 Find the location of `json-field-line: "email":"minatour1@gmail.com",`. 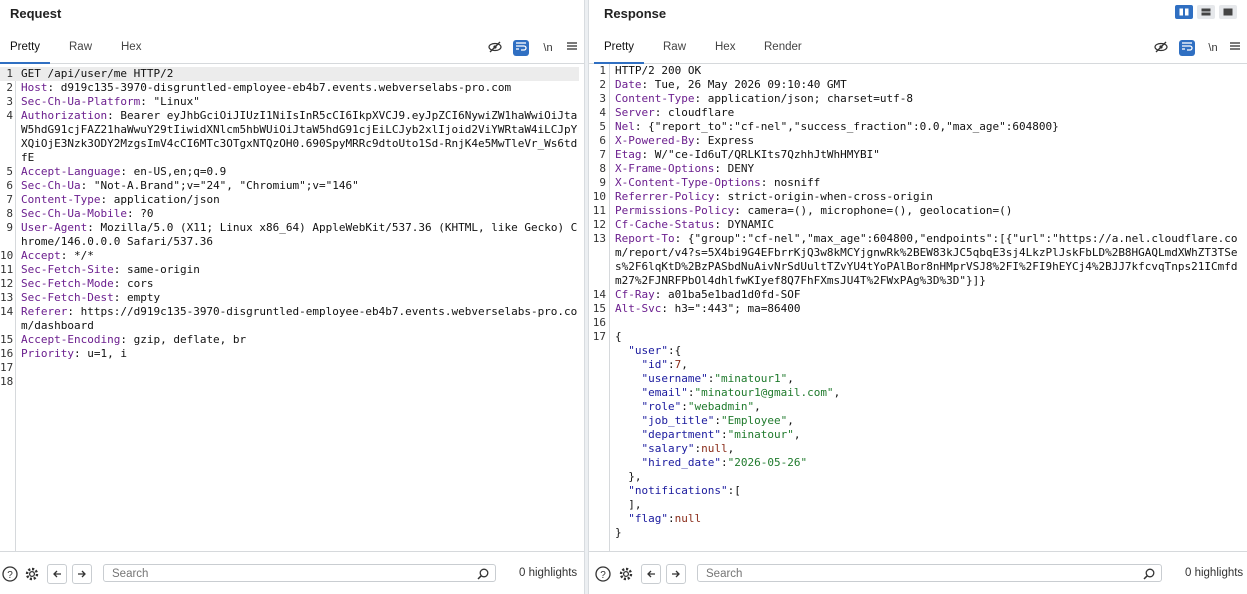

json-field-line: "email":"minatour1@gmail.com", is located at coordinates (741, 392).